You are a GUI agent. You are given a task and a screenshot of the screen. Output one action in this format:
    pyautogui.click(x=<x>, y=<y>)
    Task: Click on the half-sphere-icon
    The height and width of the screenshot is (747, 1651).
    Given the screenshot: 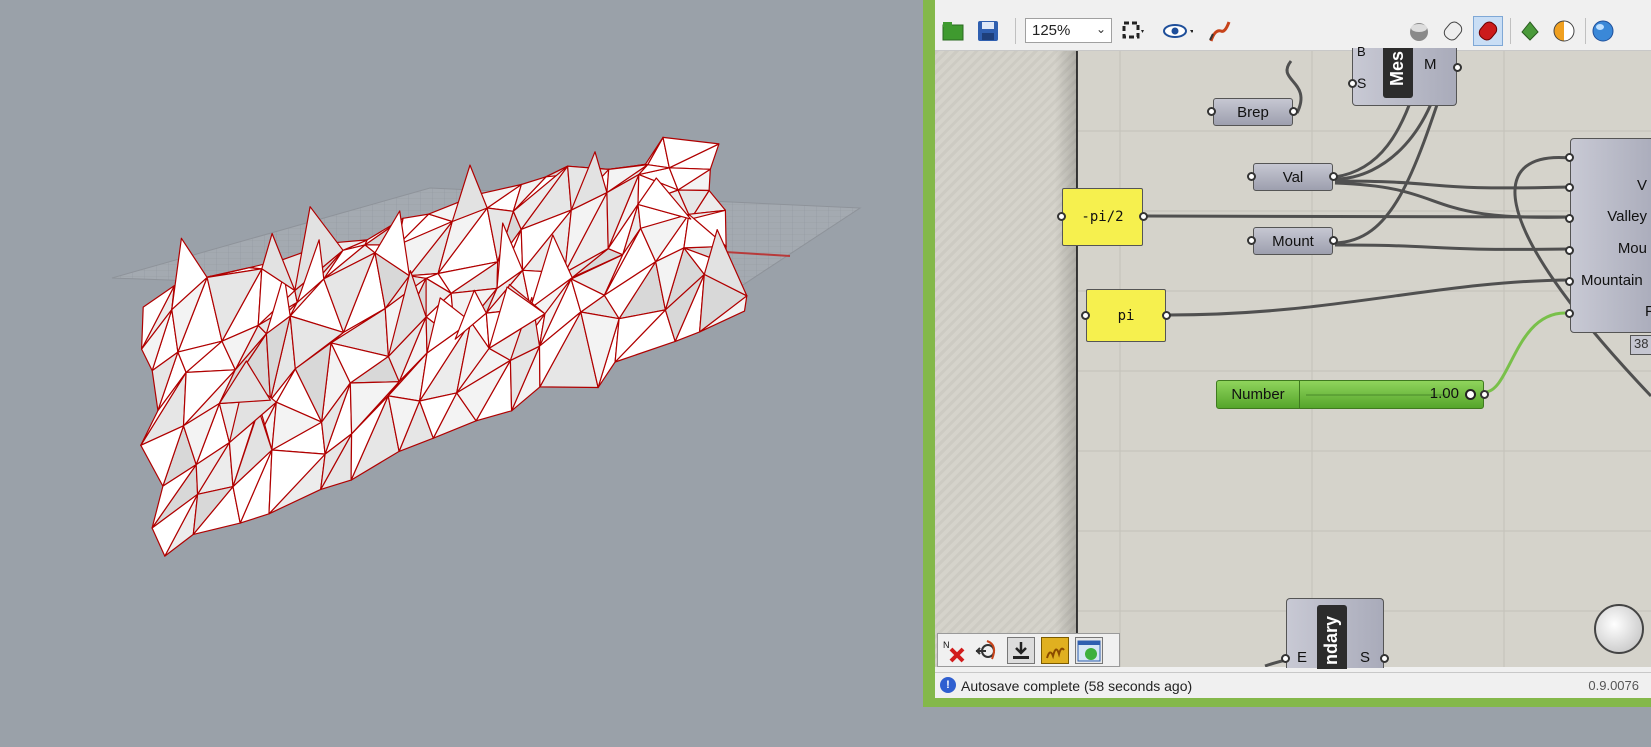 What is the action you would take?
    pyautogui.click(x=1564, y=31)
    